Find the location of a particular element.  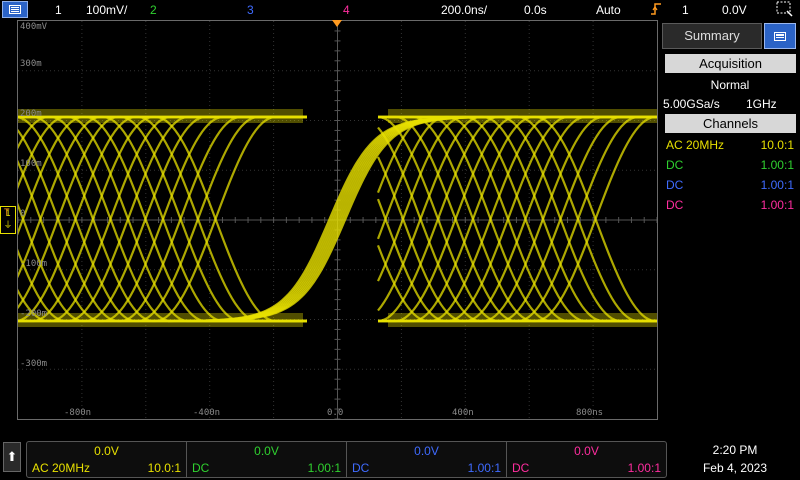

expand-button: ⬆ is located at coordinates (12, 457).